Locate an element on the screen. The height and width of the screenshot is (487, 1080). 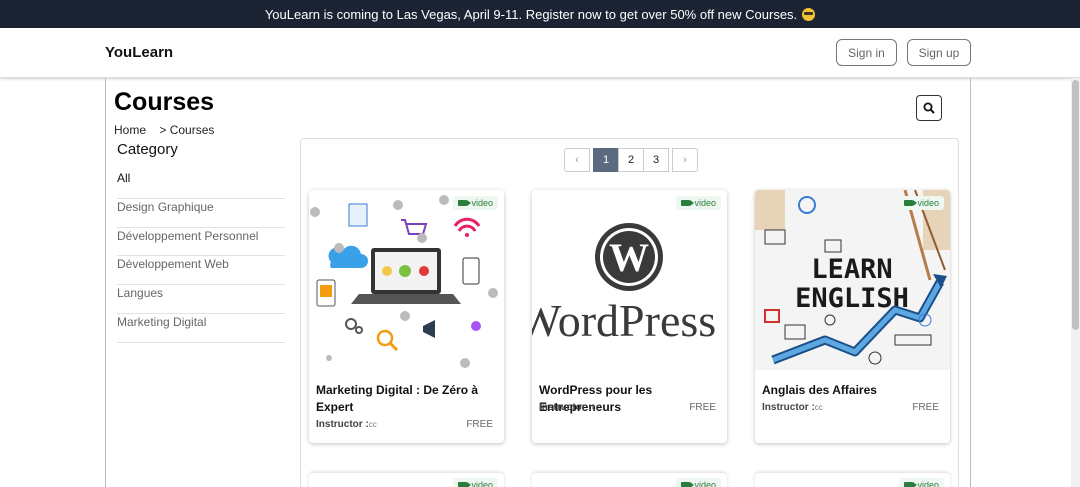
wordpress-logo-icon: W WordPress is located at coordinates (629, 280).